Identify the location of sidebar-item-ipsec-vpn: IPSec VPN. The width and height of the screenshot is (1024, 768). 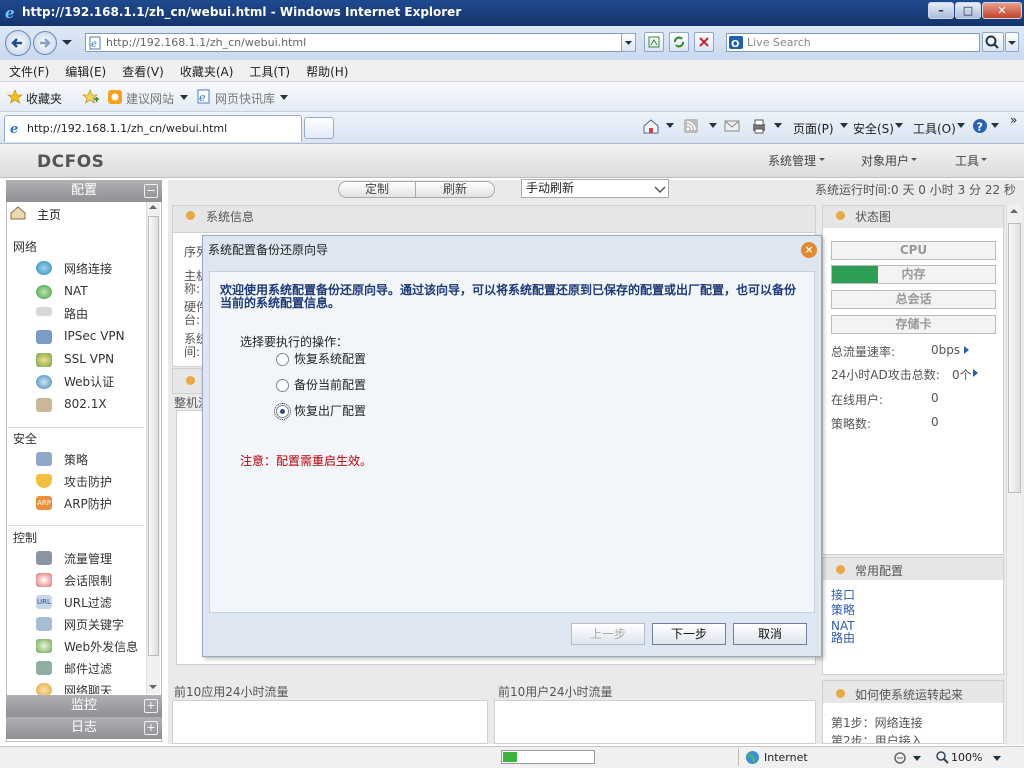
(94, 336).